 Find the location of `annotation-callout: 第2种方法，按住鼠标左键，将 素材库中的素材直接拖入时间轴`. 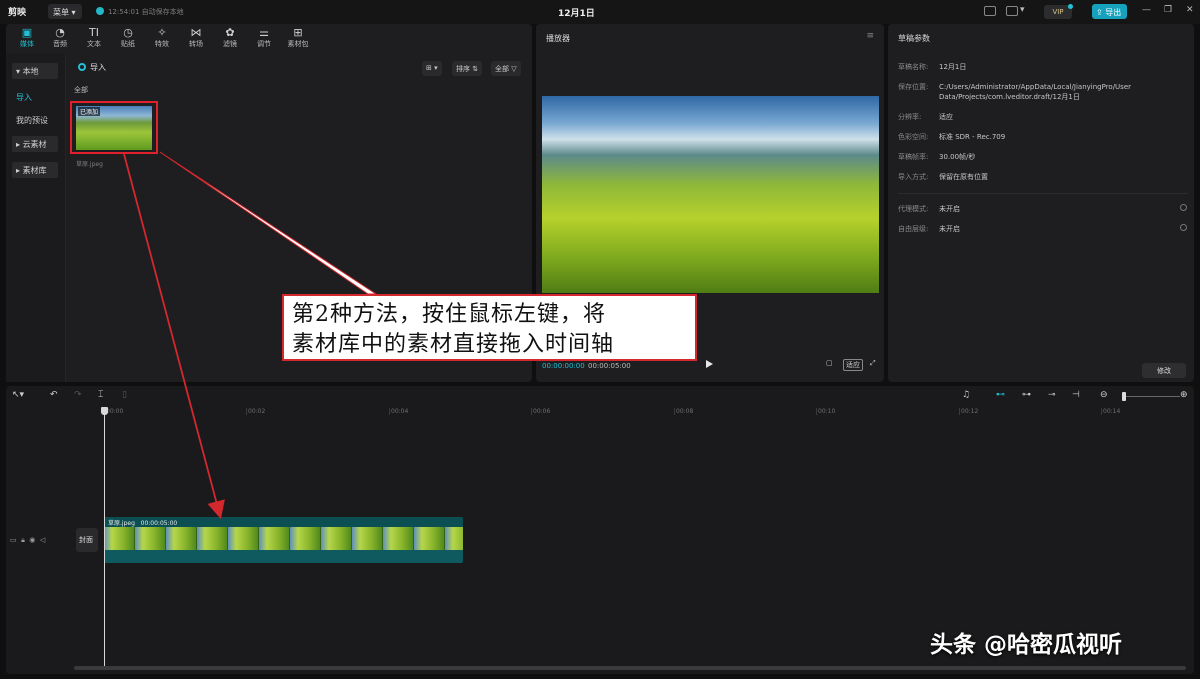

annotation-callout: 第2种方法，按住鼠标左键，将 素材库中的素材直接拖入时间轴 is located at coordinates (489, 327).